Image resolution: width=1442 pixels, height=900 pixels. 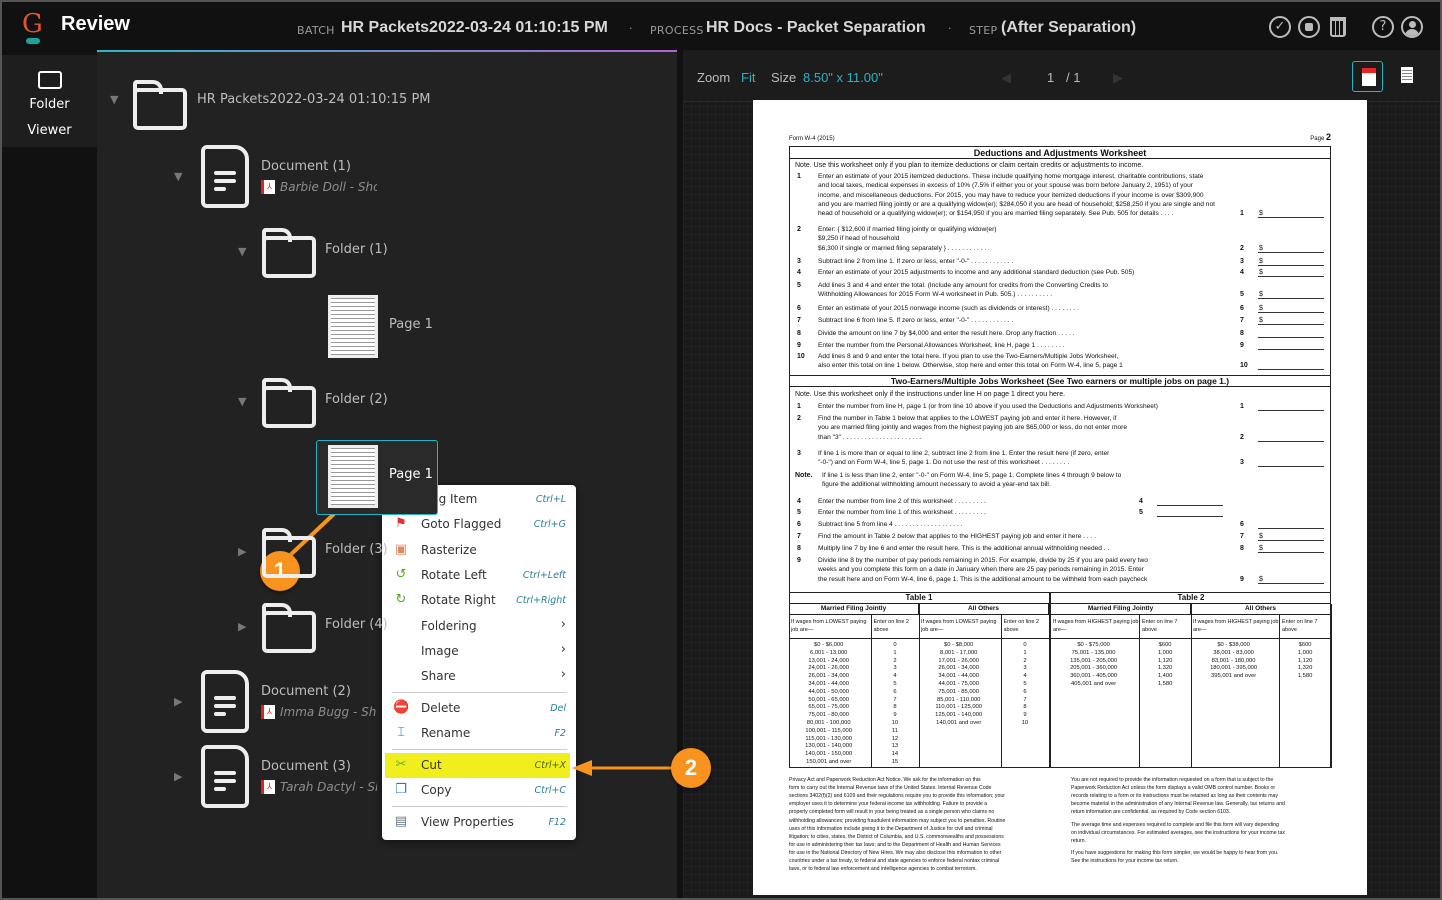 I want to click on document-filename: Imma Bugg - Short.pdf, so click(x=328, y=712).